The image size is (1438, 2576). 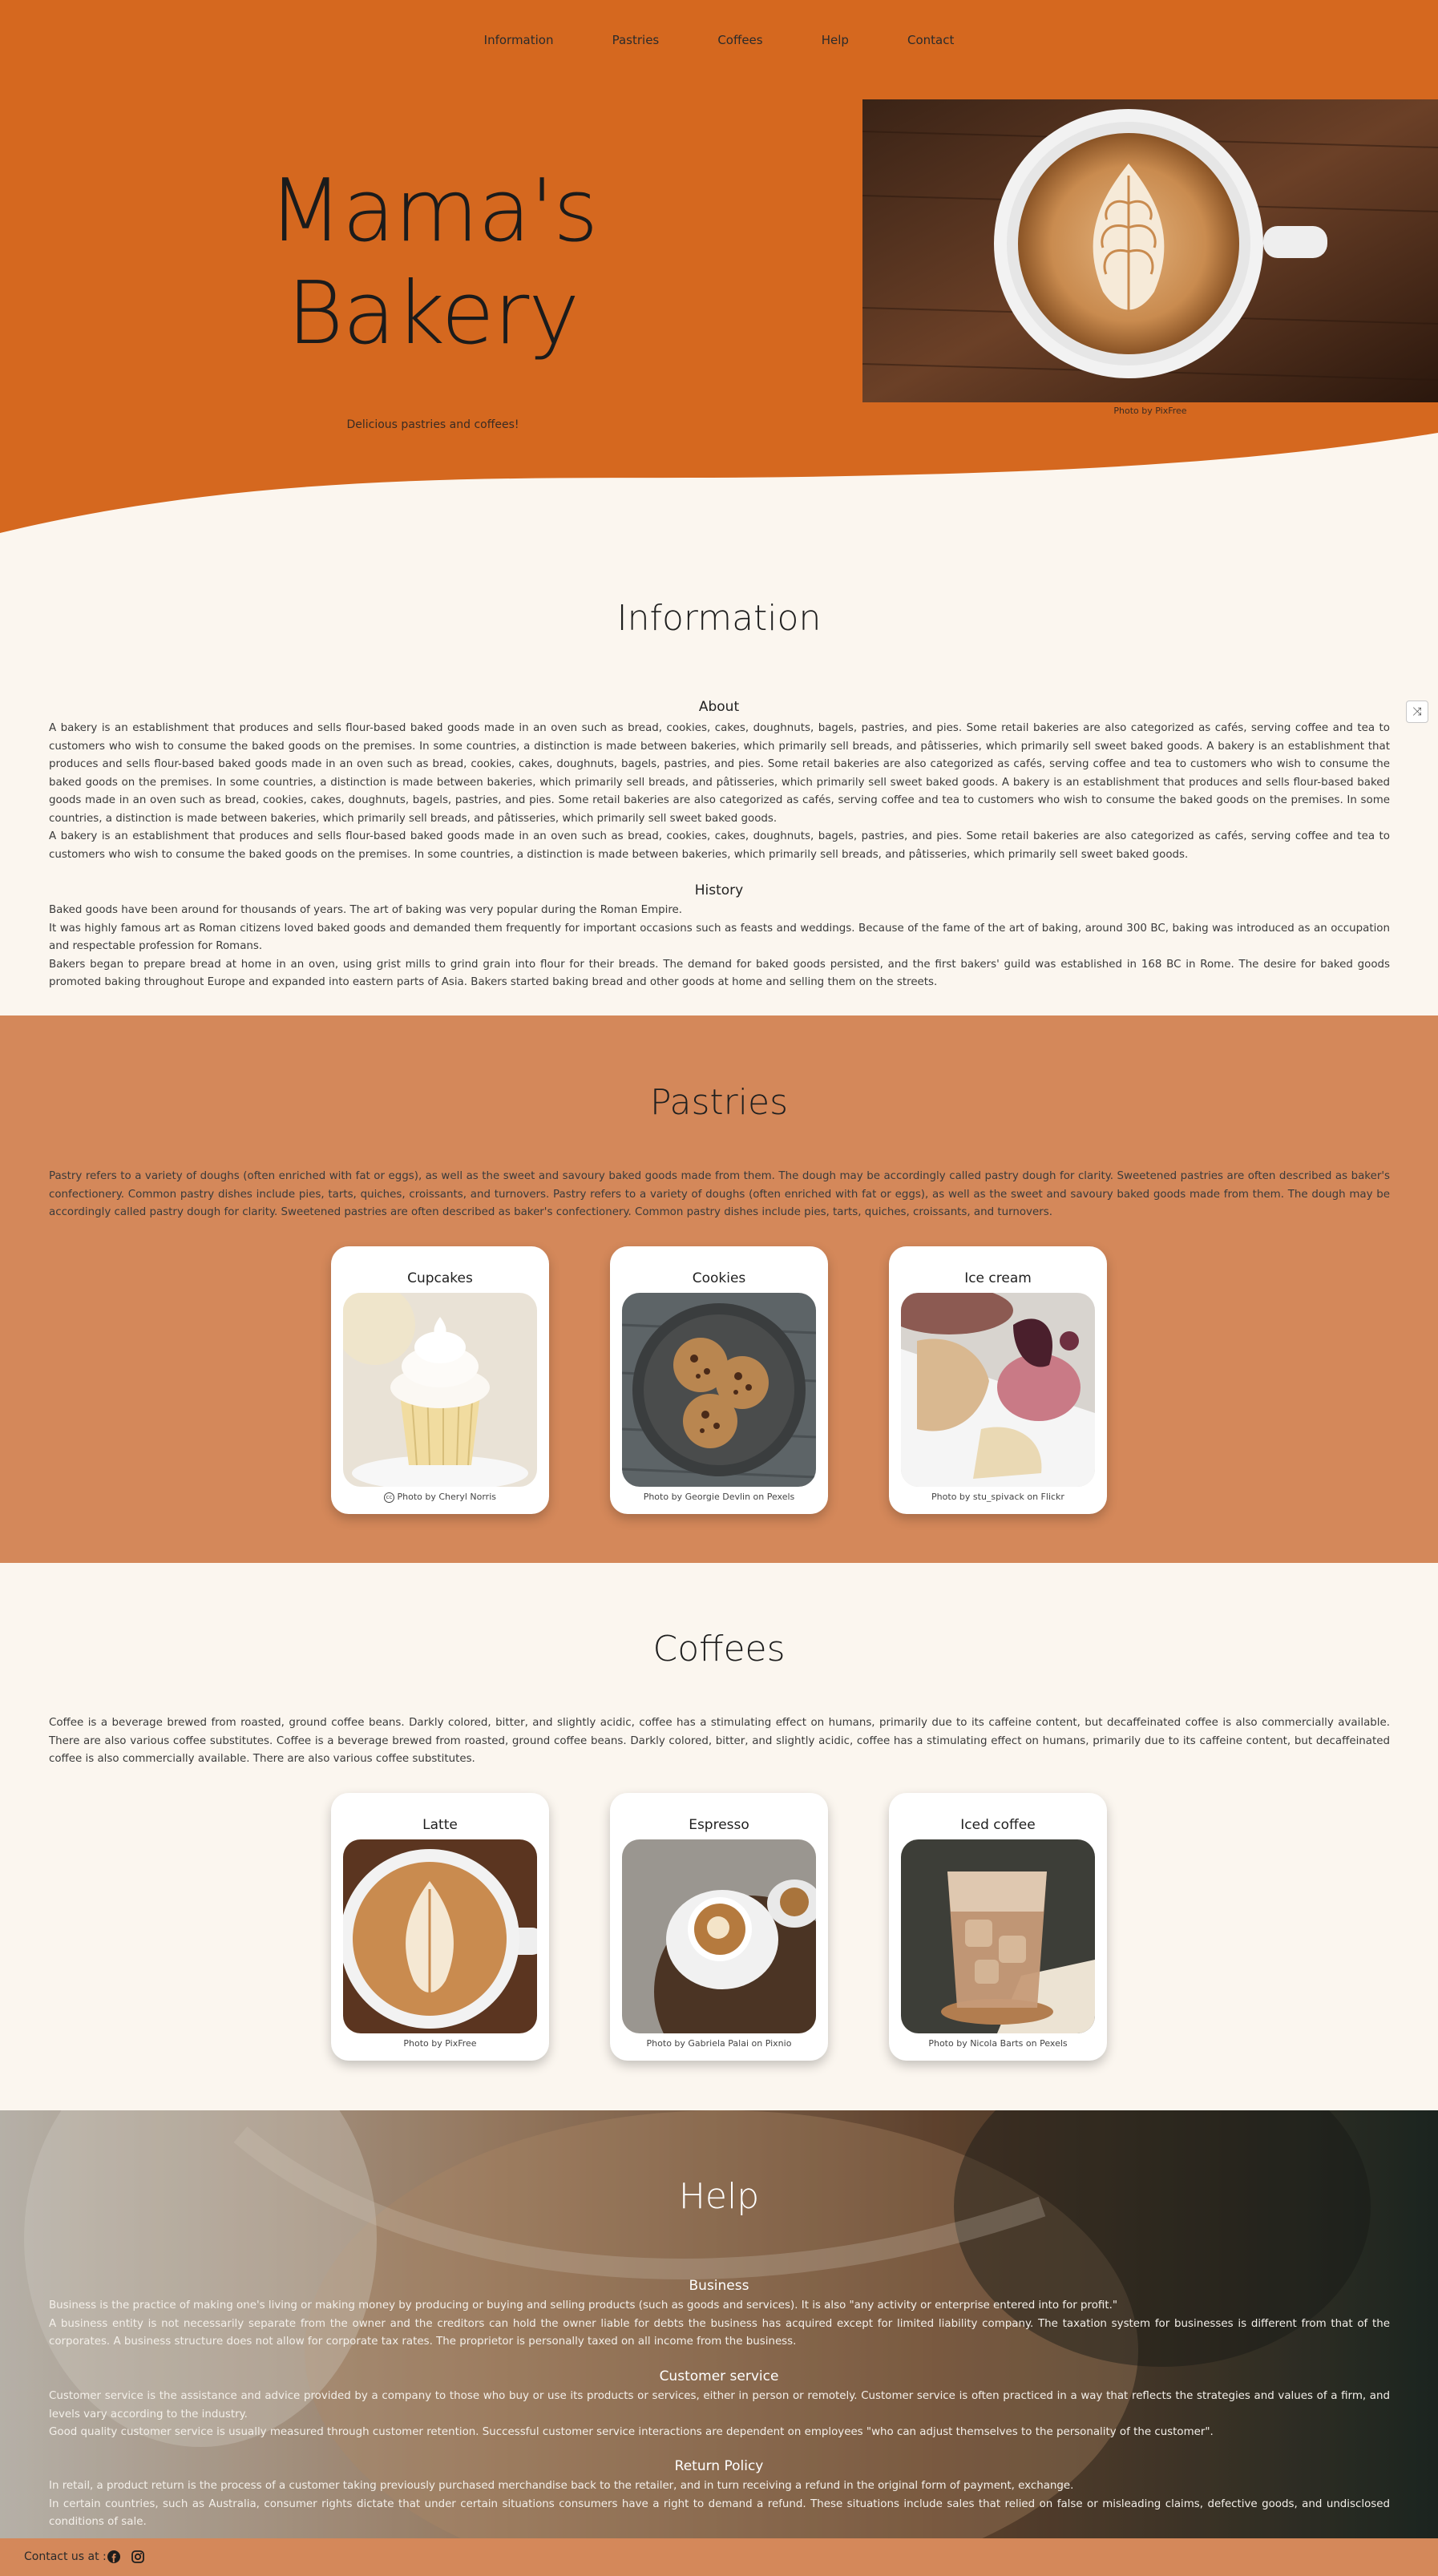 What do you see at coordinates (519, 40) in the screenshot?
I see `nav-information: Information` at bounding box center [519, 40].